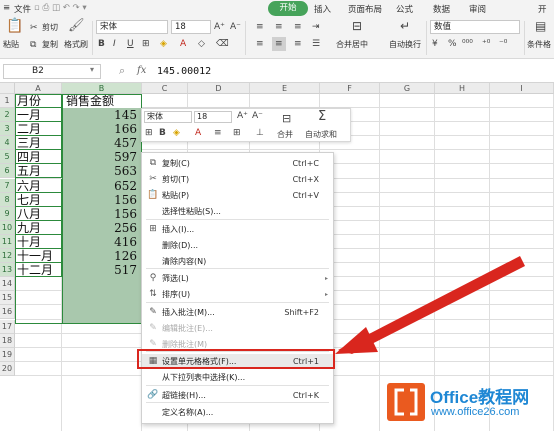 Image resolution: width=554 pixels, height=431 pixels. I want to click on logo-url: www.office26.com, so click(475, 412).